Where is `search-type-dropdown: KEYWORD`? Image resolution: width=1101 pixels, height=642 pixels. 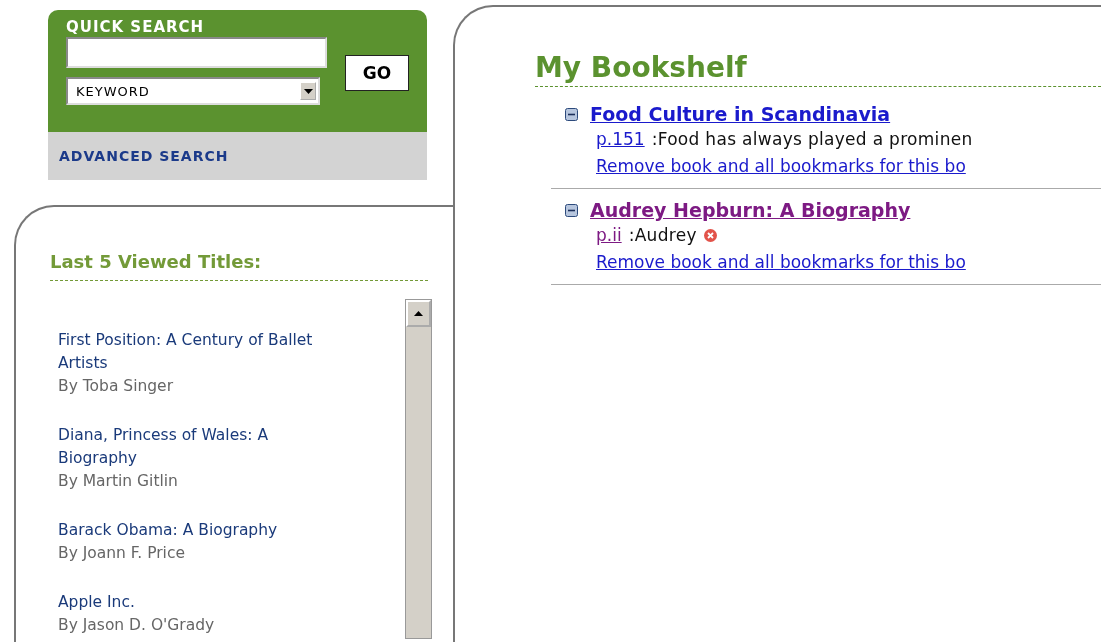
search-type-dropdown: KEYWORD is located at coordinates (193, 91).